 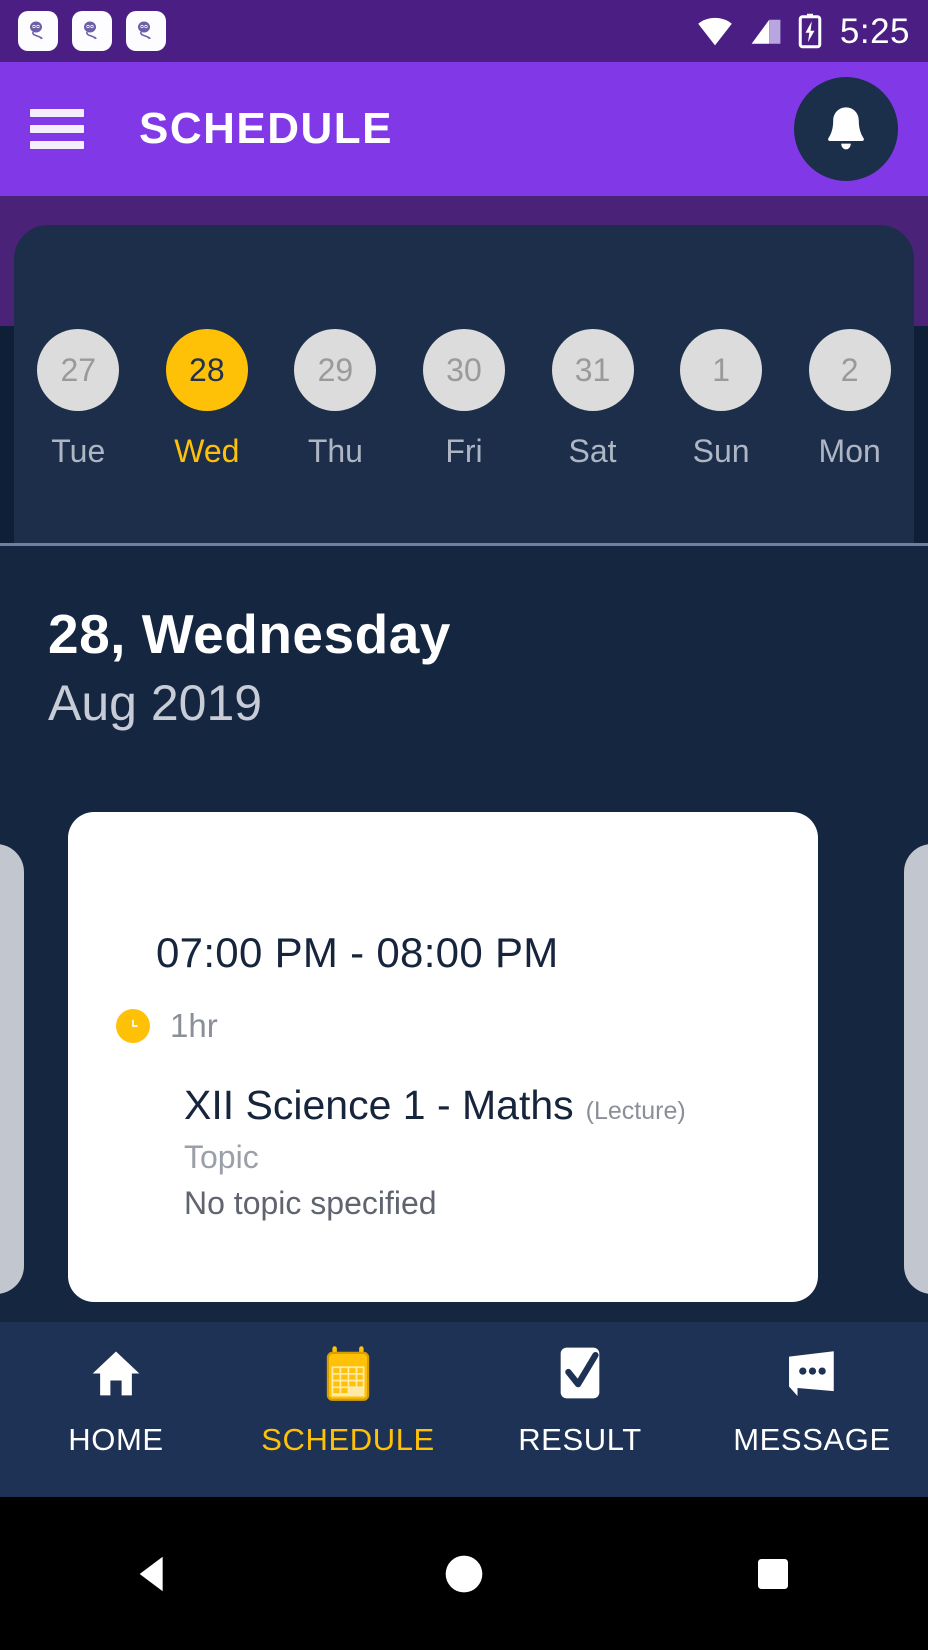 I want to click on result-check-icon, so click(x=580, y=1373).